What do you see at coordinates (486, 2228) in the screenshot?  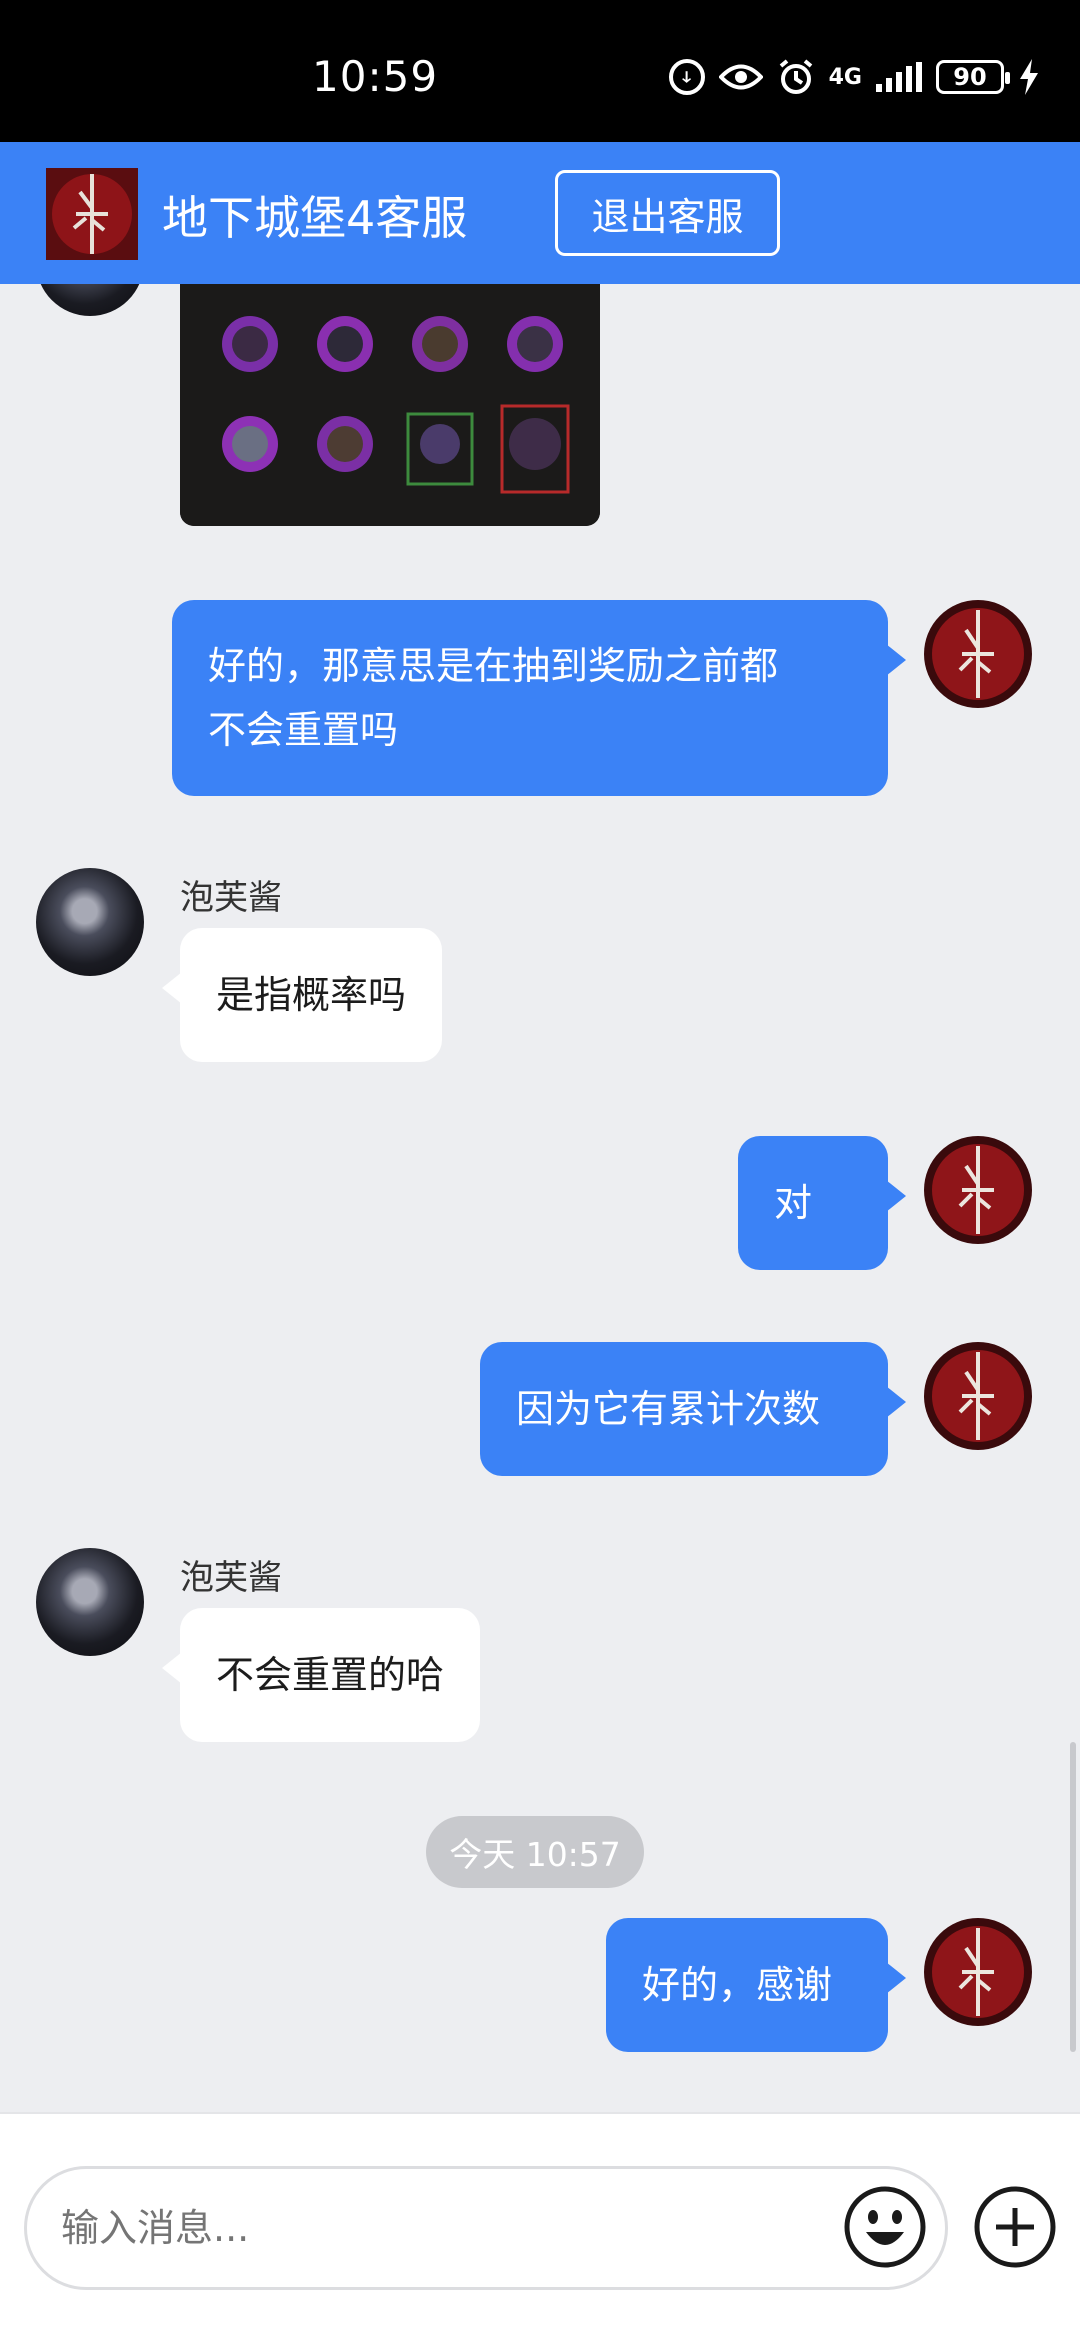 I see `message-input` at bounding box center [486, 2228].